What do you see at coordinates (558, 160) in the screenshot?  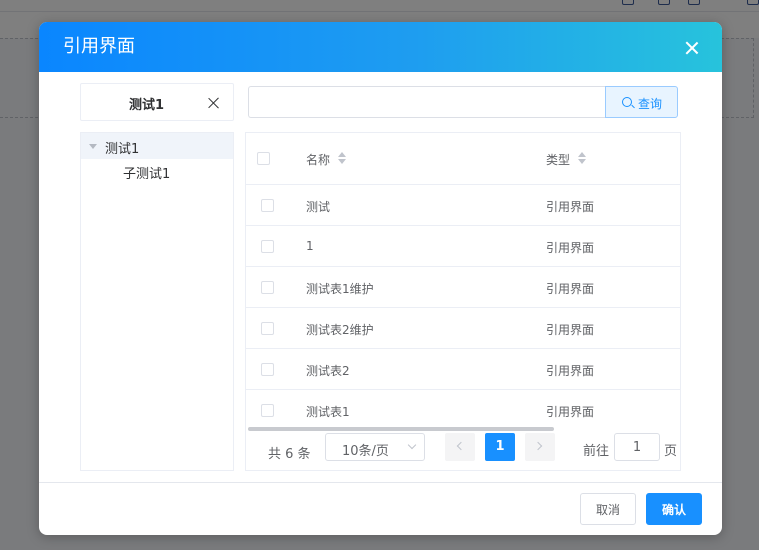 I see `column-header-type: 类型` at bounding box center [558, 160].